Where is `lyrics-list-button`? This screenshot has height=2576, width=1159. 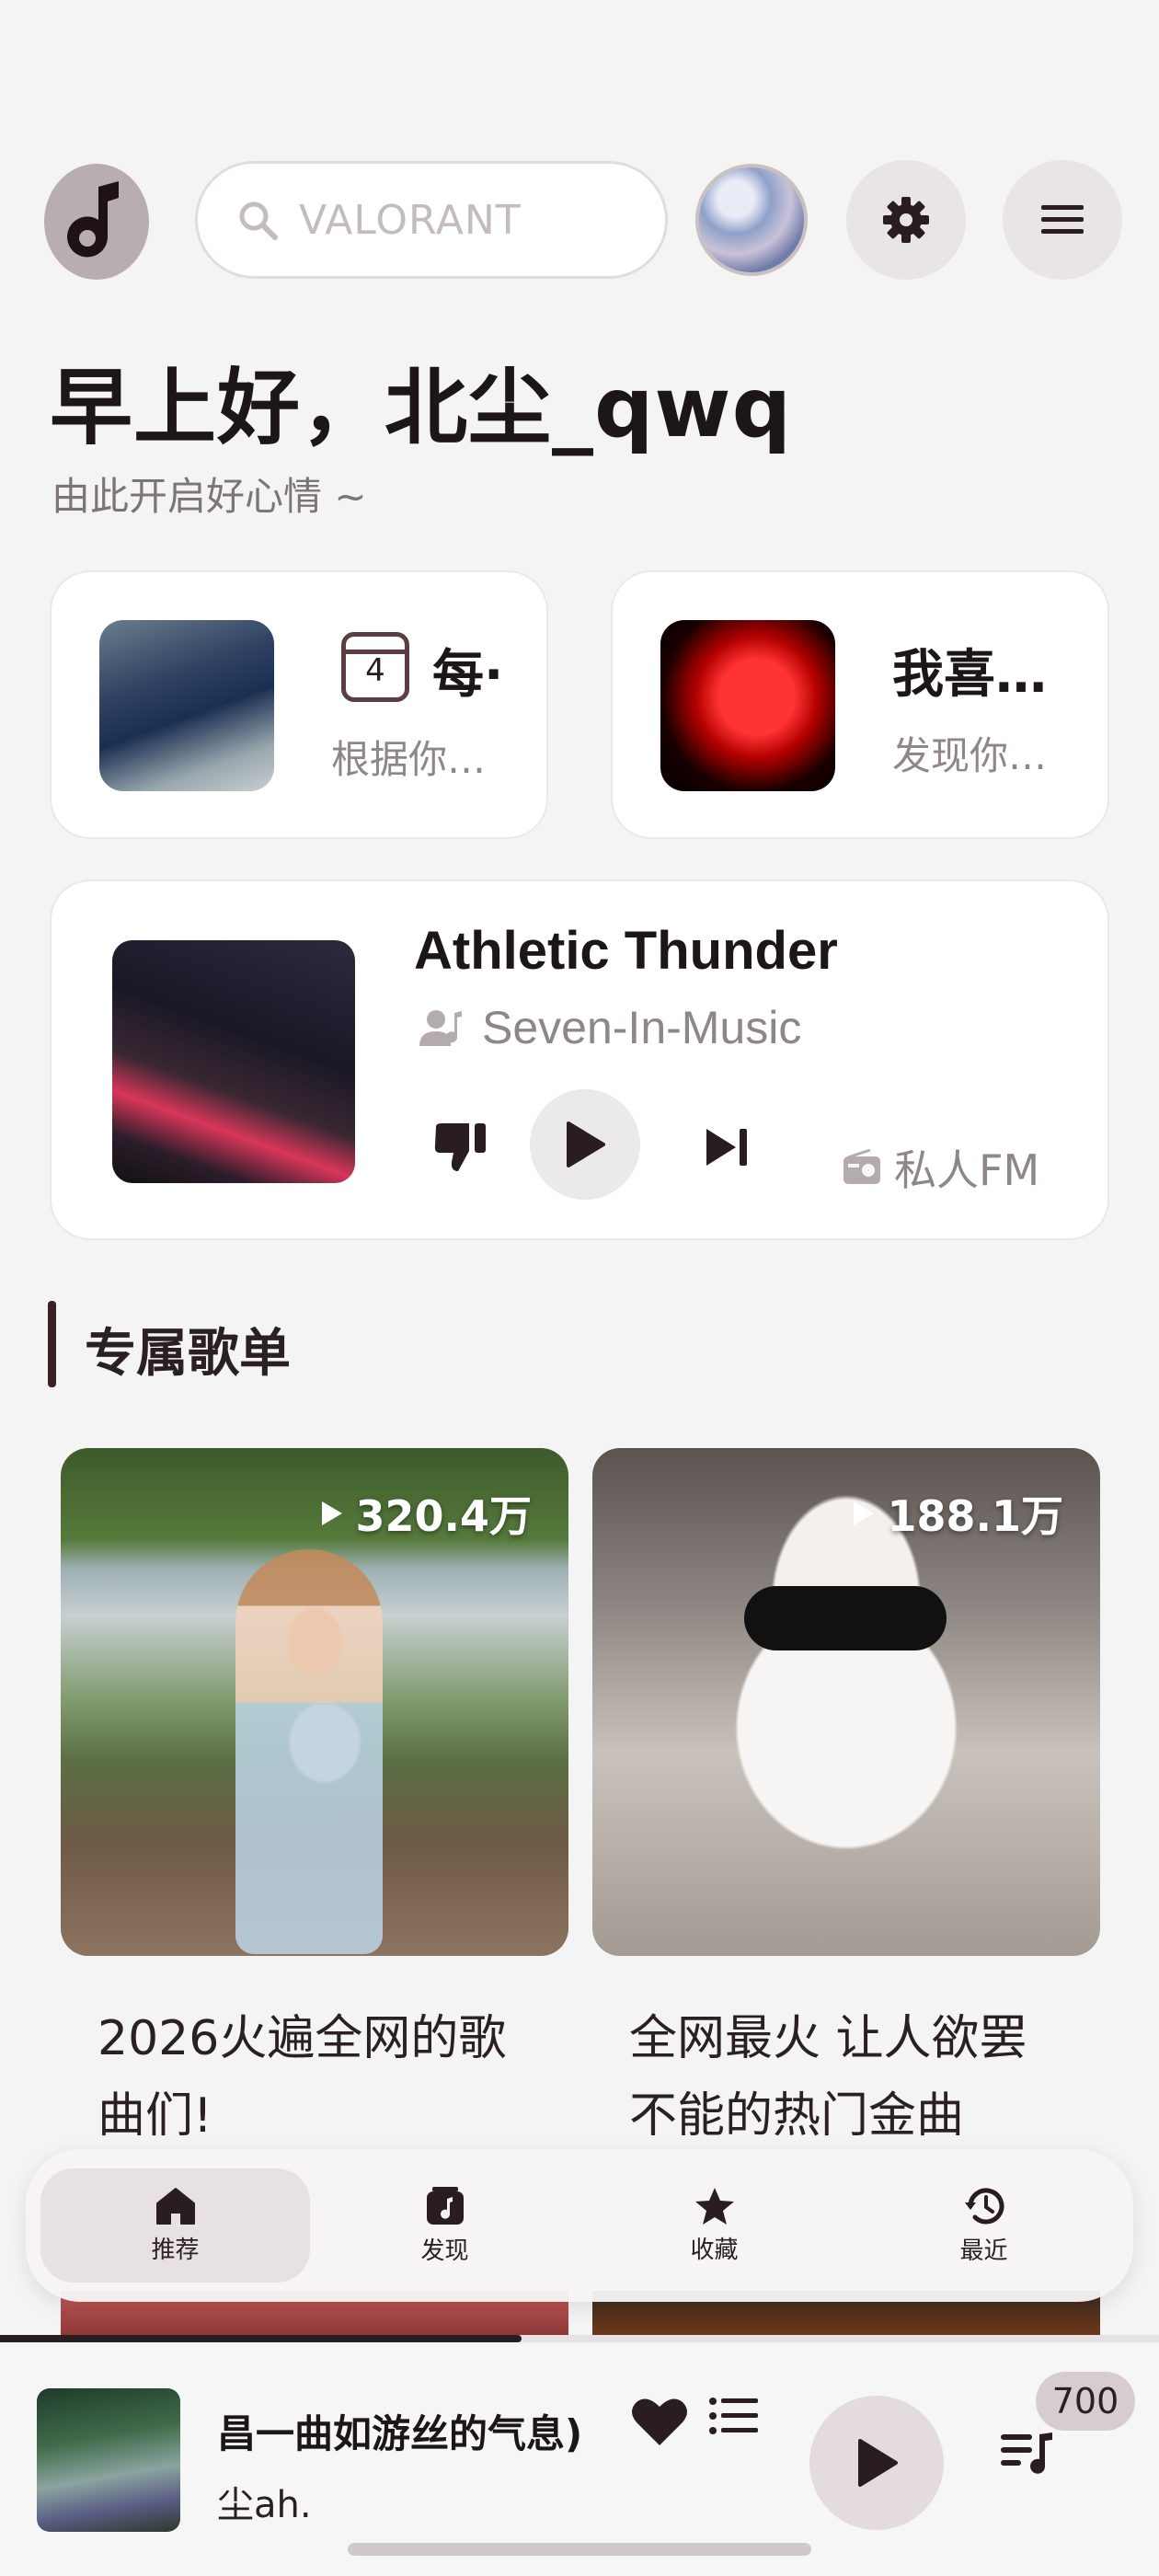 lyrics-list-button is located at coordinates (745, 2431).